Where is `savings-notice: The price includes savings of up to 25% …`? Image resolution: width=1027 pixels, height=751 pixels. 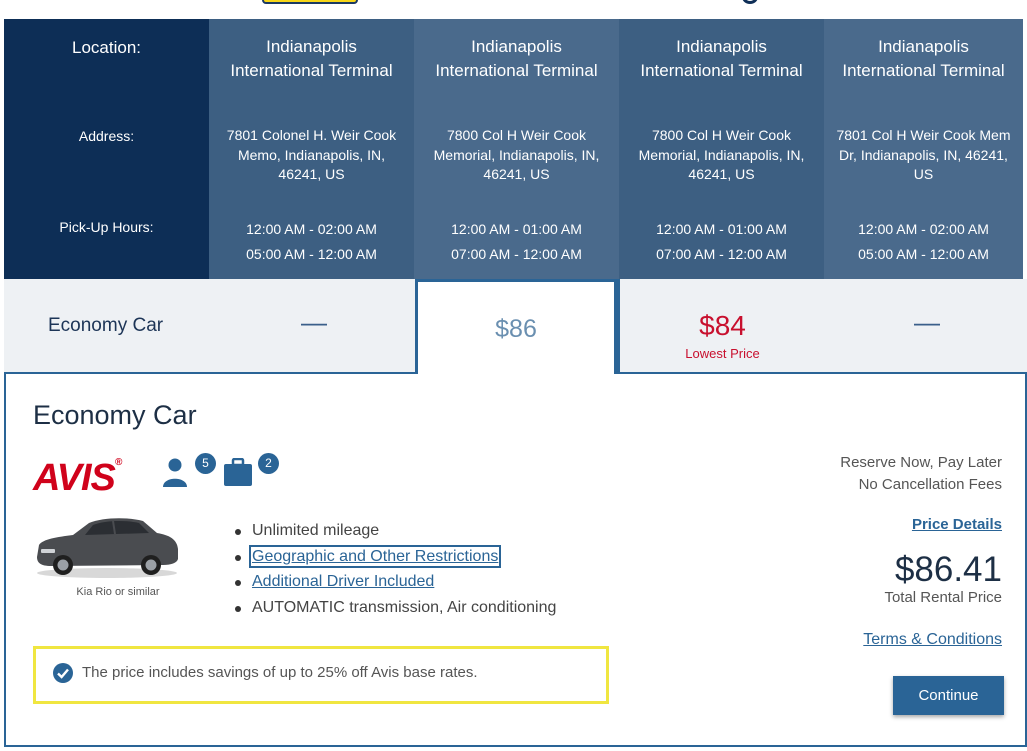
savings-notice: The price includes savings of up to 25% … is located at coordinates (321, 675).